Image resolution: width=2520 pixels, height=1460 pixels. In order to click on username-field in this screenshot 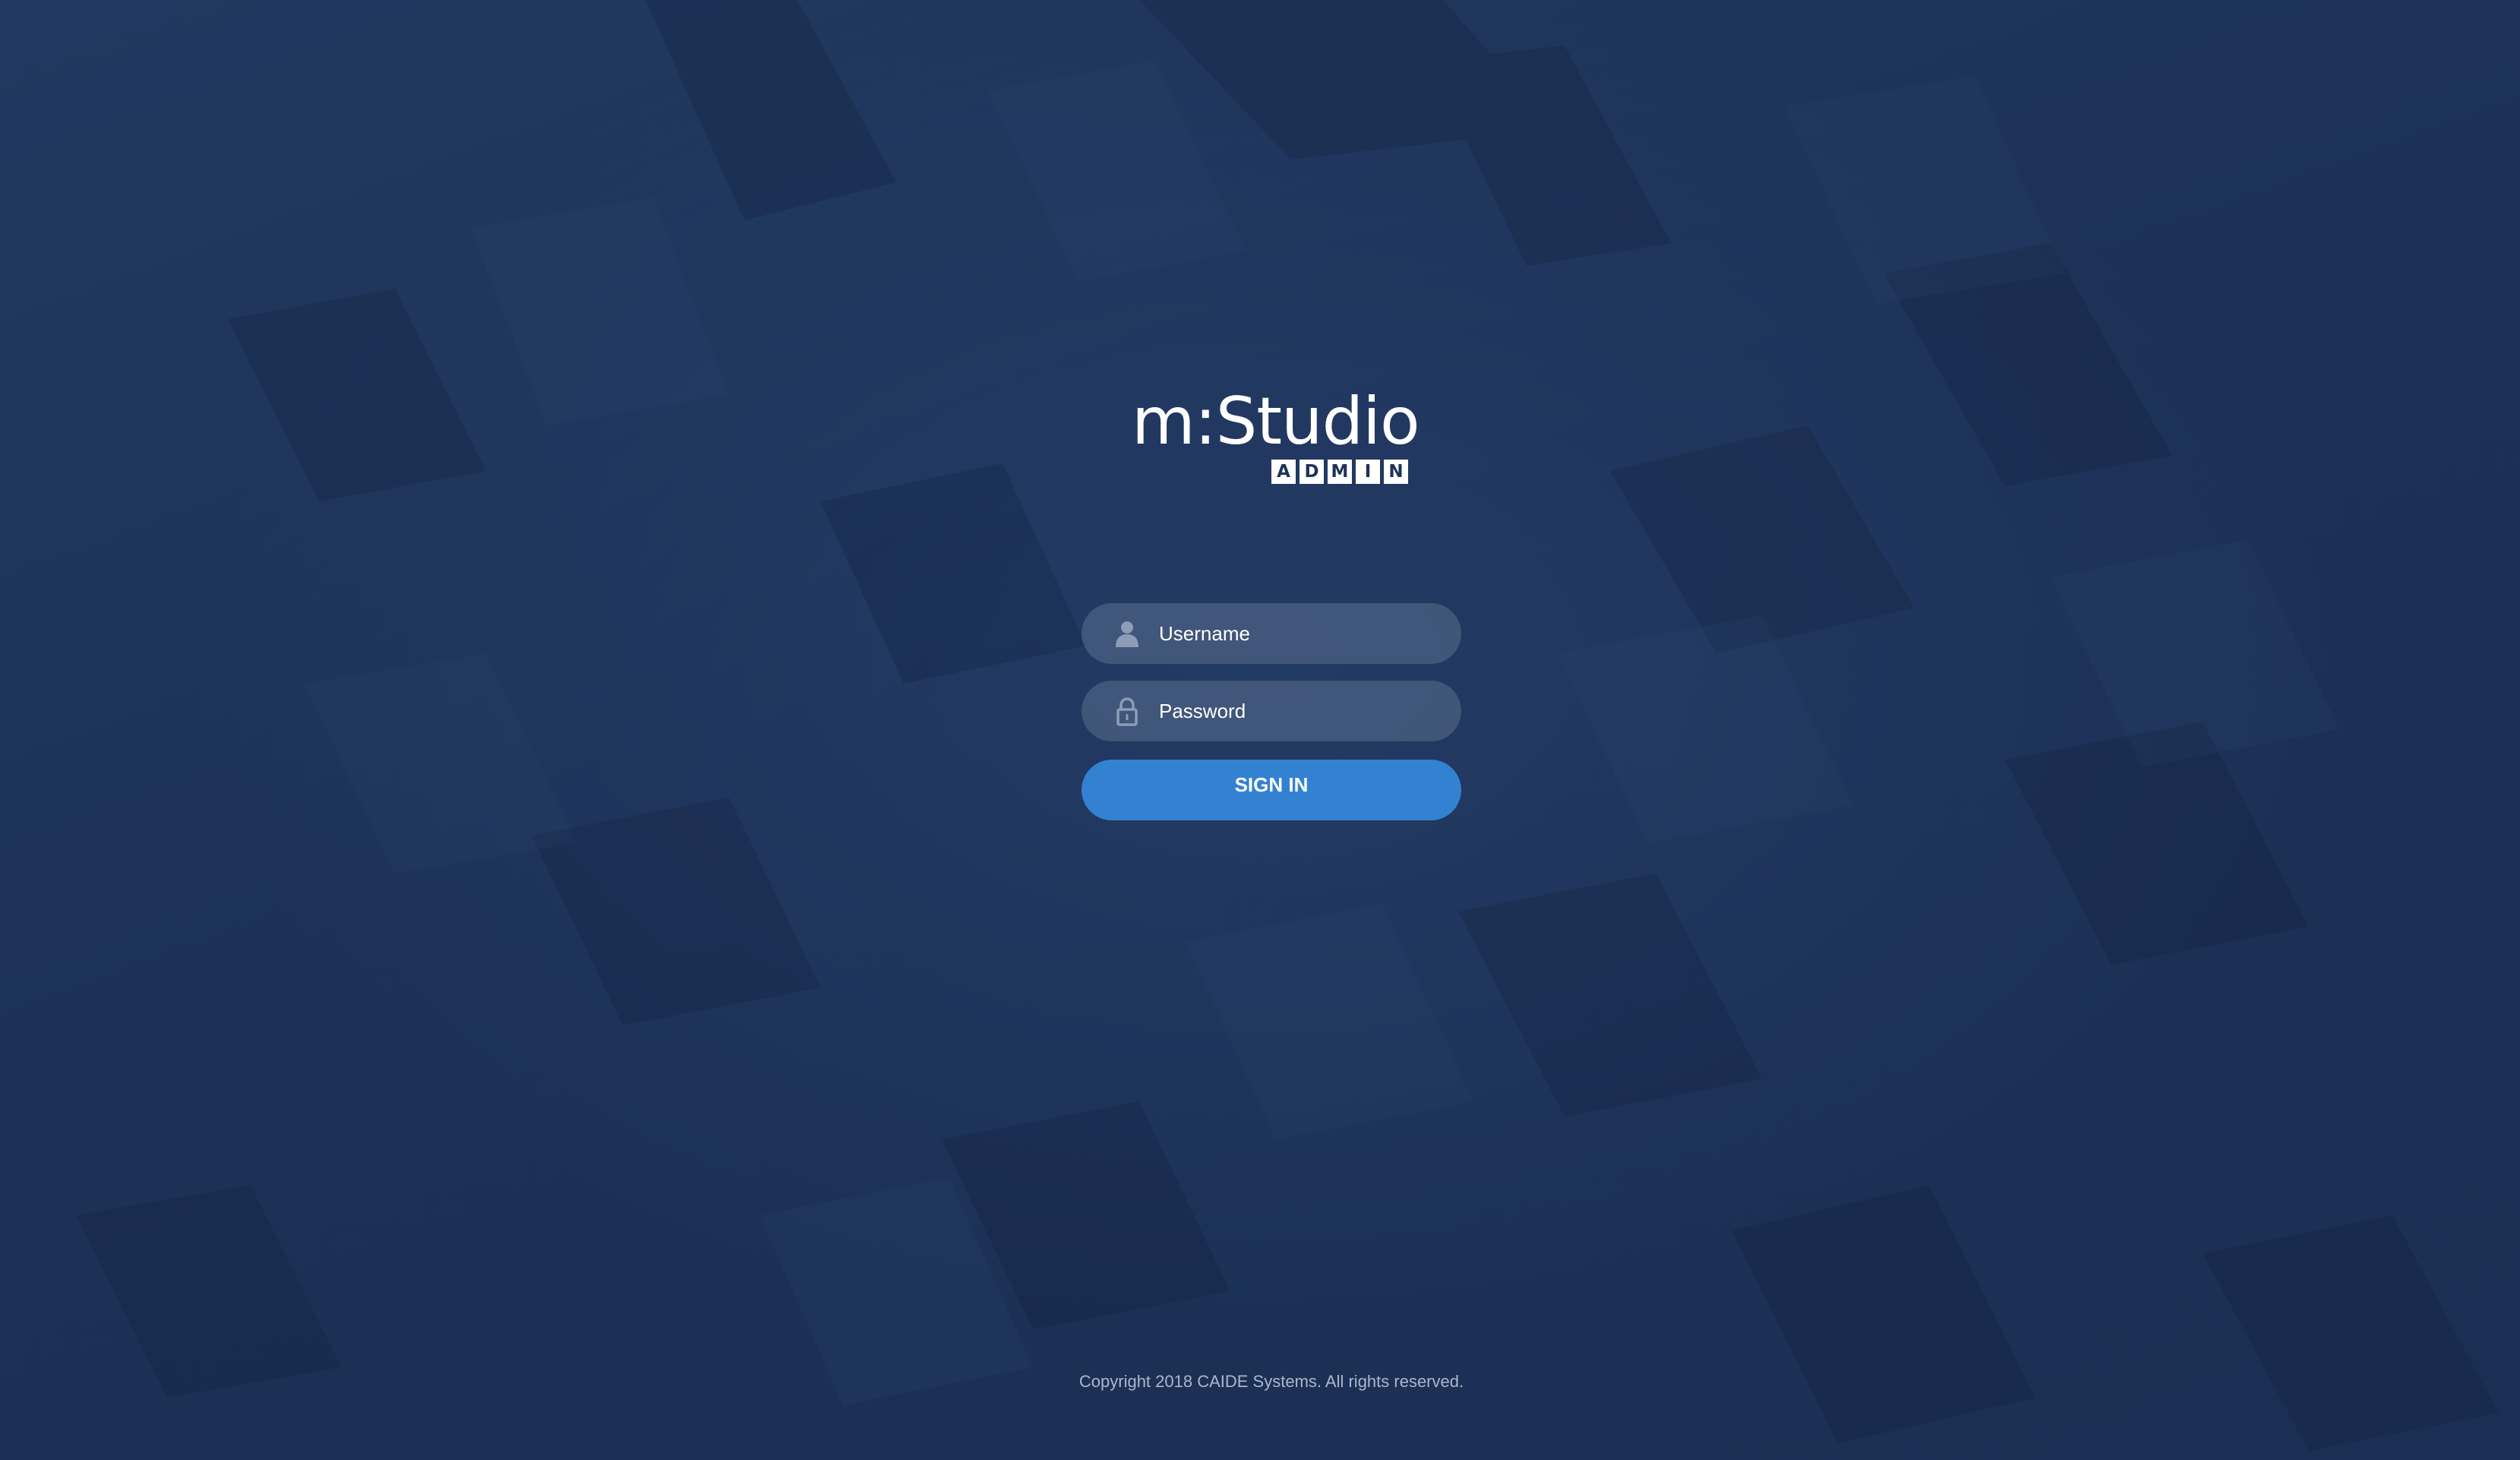, I will do `click(1271, 633)`.